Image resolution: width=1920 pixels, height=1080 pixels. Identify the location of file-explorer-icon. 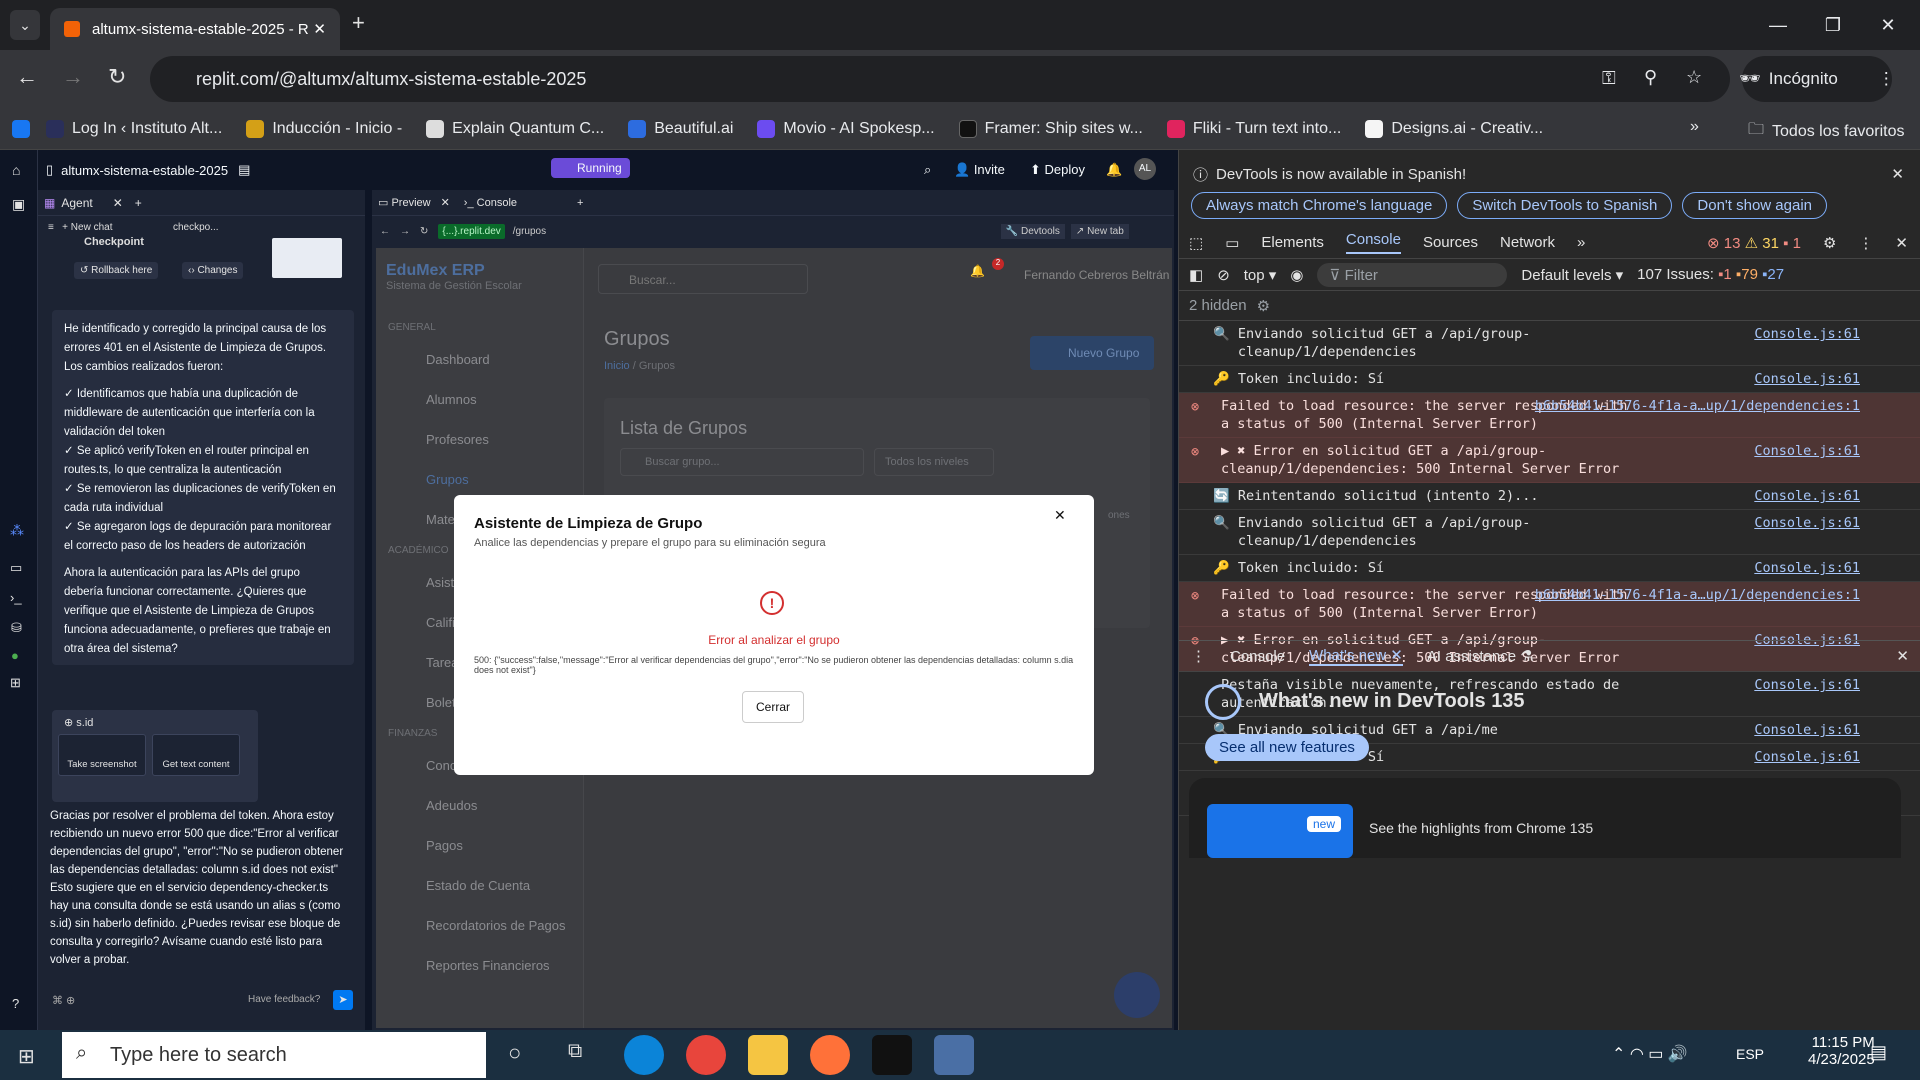
(768, 1055).